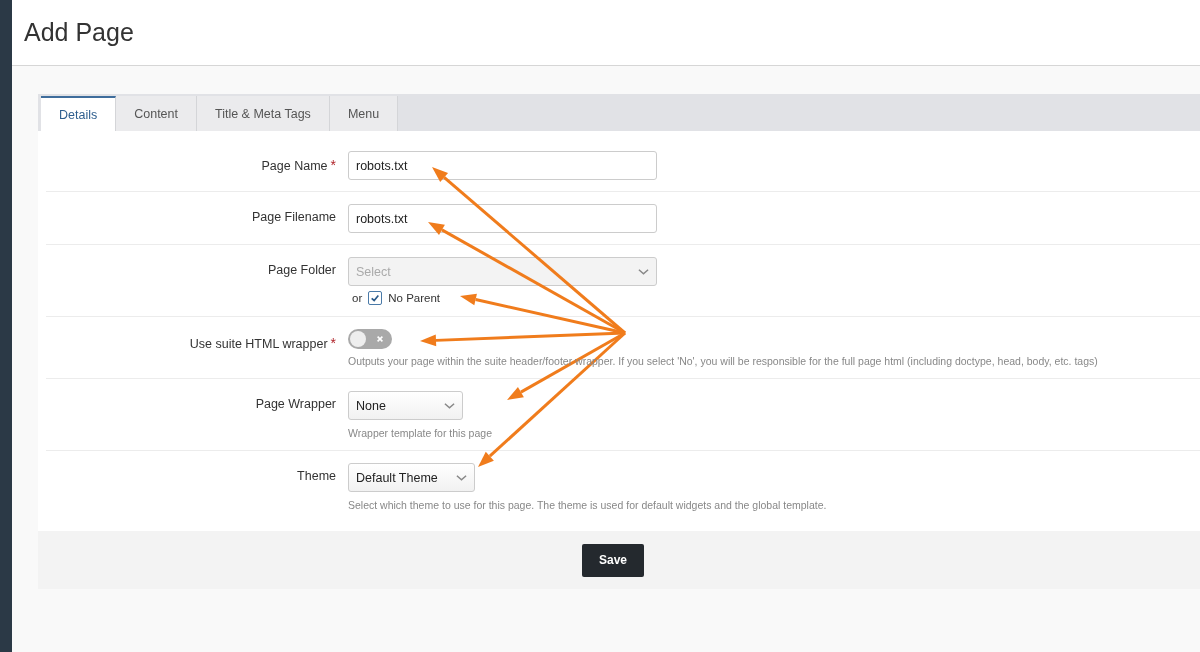 The height and width of the screenshot is (652, 1200). What do you see at coordinates (375, 298) in the screenshot?
I see `checkmark-icon` at bounding box center [375, 298].